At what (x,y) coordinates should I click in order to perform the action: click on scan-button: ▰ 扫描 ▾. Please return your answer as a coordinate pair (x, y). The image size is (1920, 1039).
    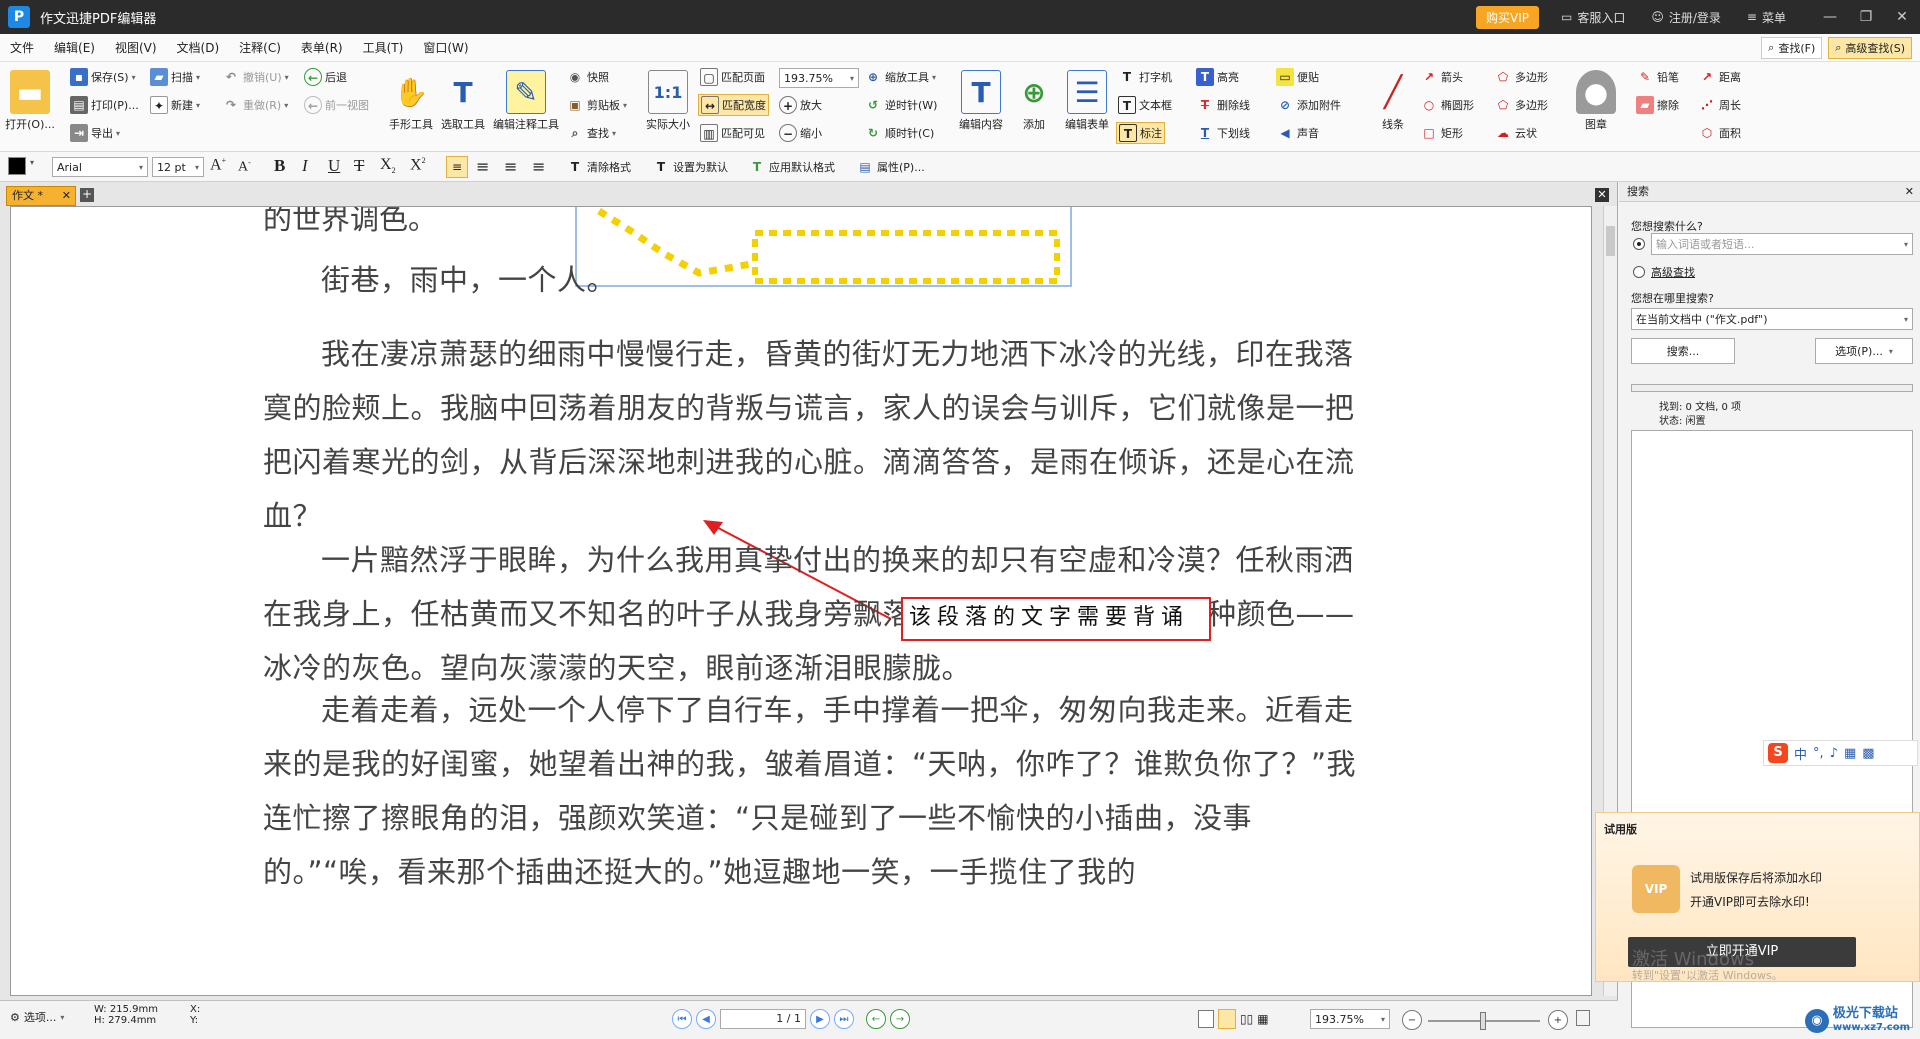
    Looking at the image, I should click on (175, 77).